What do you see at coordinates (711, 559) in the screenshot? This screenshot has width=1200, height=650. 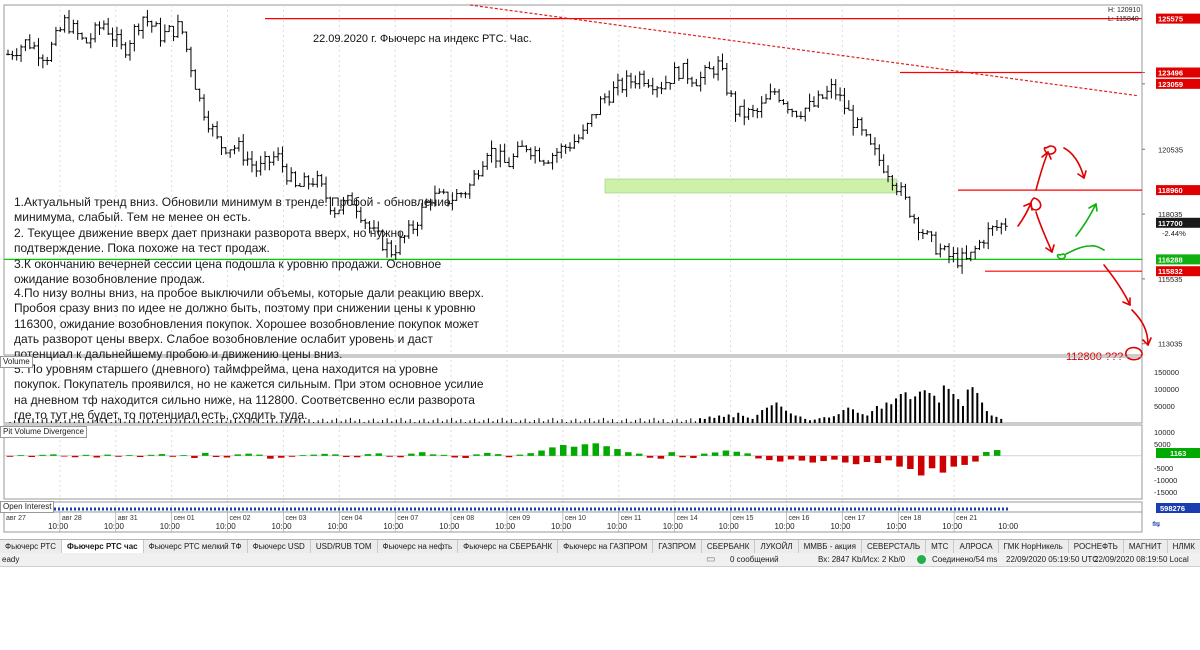 I see `messages-icon: ▭` at bounding box center [711, 559].